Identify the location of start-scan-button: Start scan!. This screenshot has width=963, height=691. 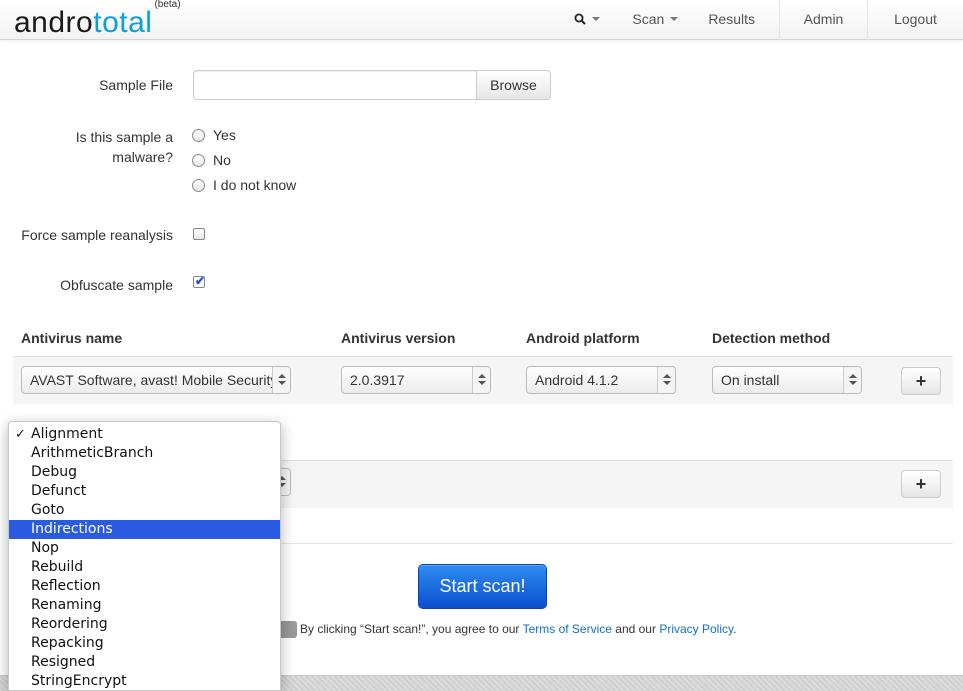
(482, 586).